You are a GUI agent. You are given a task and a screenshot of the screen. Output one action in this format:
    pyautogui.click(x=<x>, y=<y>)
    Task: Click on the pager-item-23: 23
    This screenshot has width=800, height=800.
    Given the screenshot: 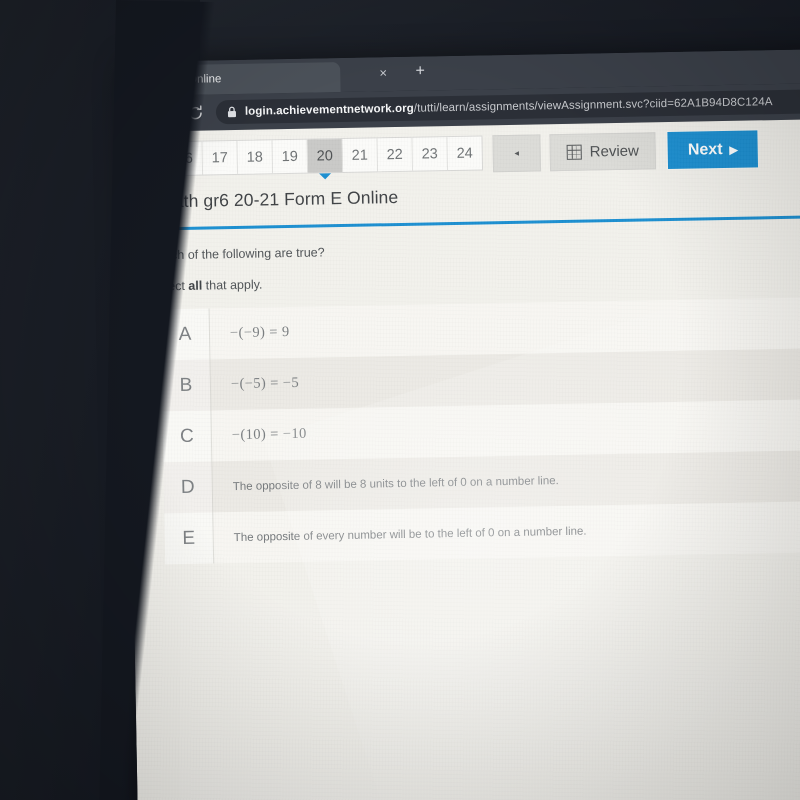 What is the action you would take?
    pyautogui.click(x=430, y=154)
    